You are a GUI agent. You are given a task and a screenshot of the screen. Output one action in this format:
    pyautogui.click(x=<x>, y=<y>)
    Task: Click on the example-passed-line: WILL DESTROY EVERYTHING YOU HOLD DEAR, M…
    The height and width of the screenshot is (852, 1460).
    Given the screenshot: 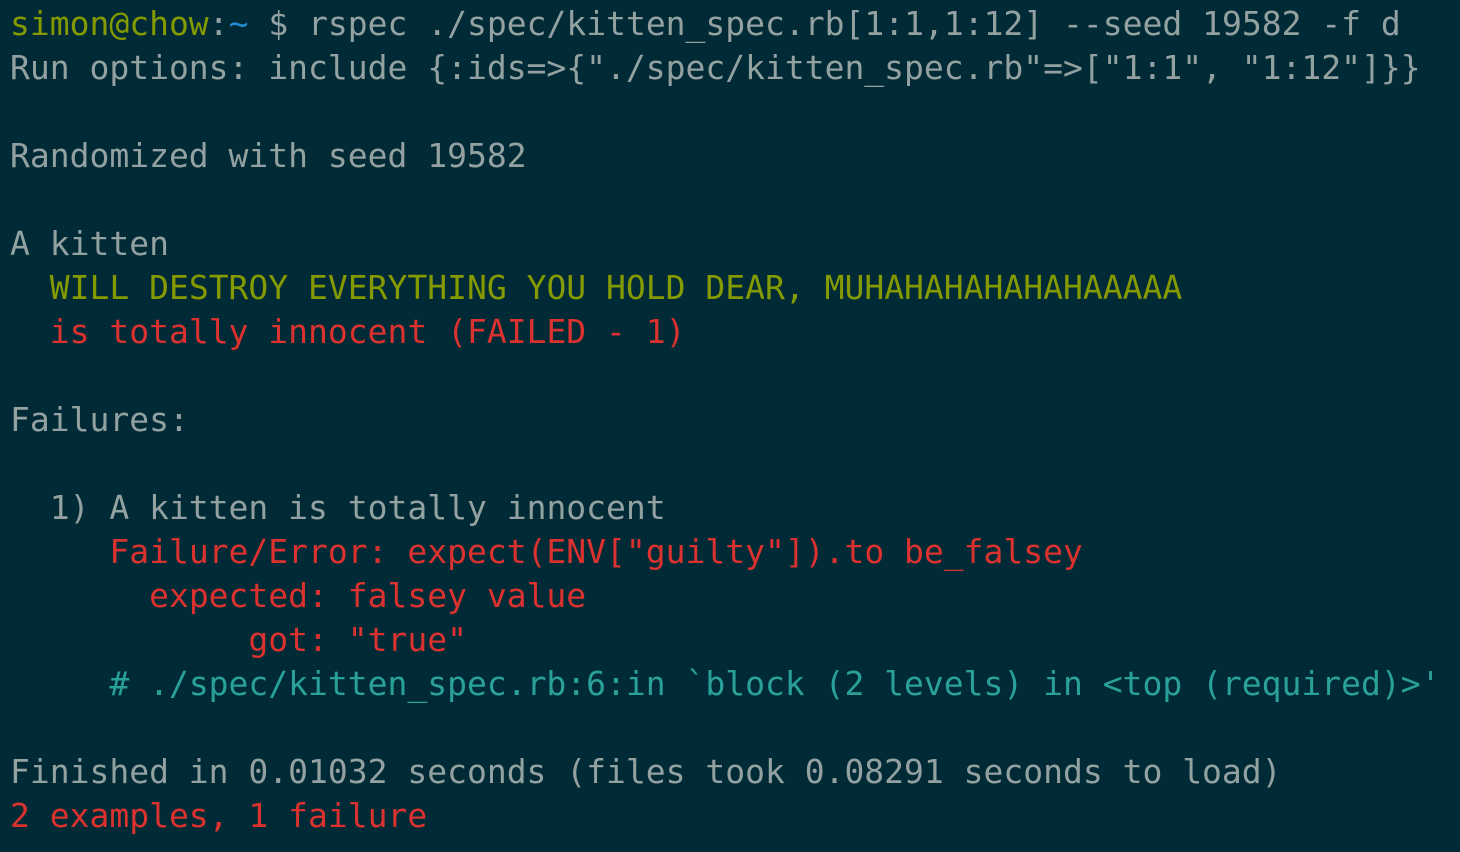 What is the action you would take?
    pyautogui.click(x=735, y=288)
    